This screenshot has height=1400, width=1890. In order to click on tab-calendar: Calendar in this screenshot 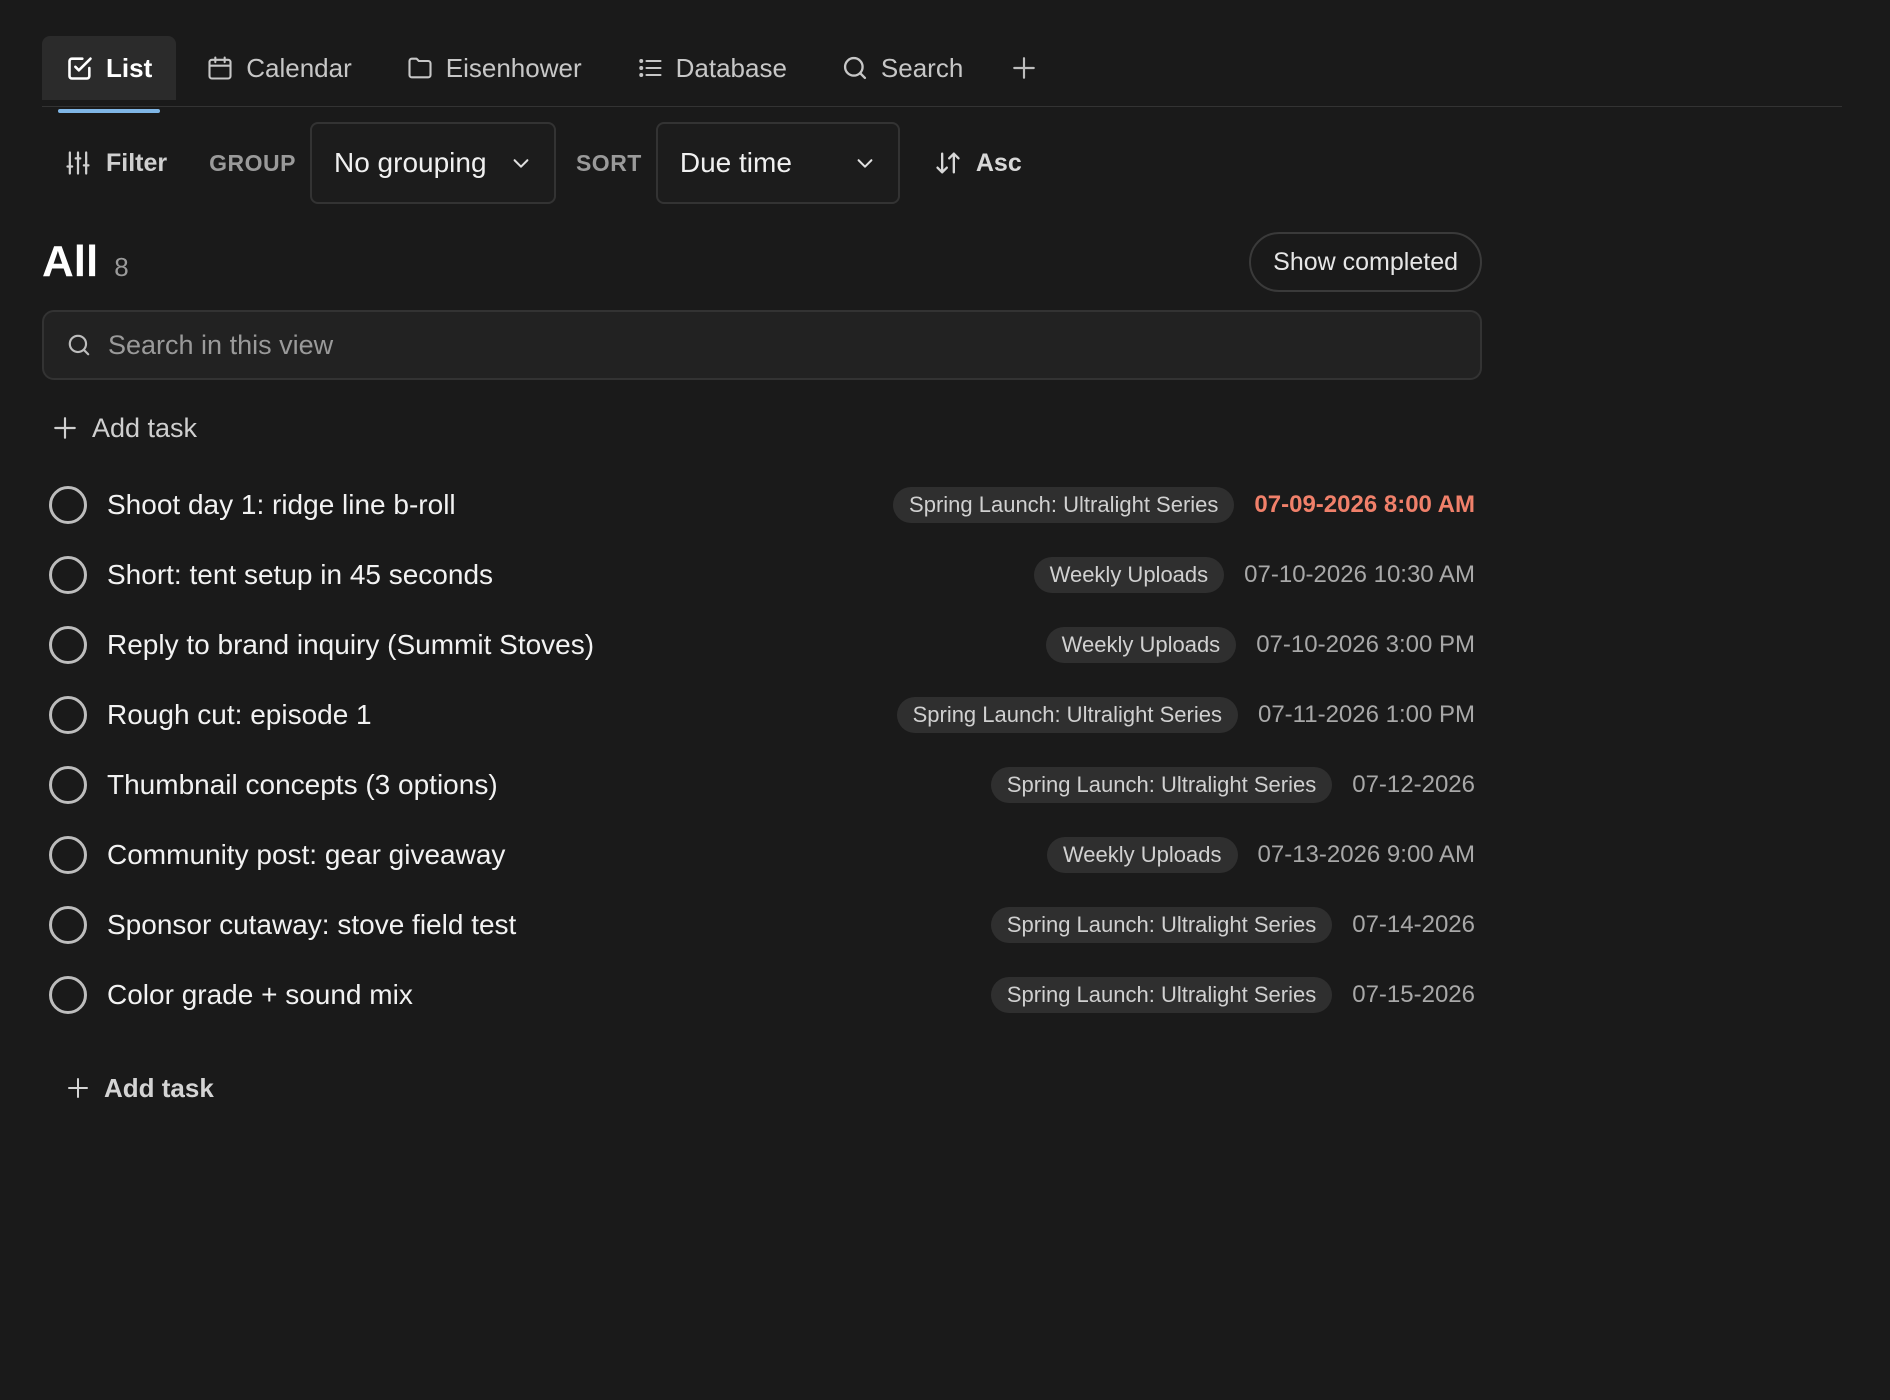, I will do `click(279, 68)`.